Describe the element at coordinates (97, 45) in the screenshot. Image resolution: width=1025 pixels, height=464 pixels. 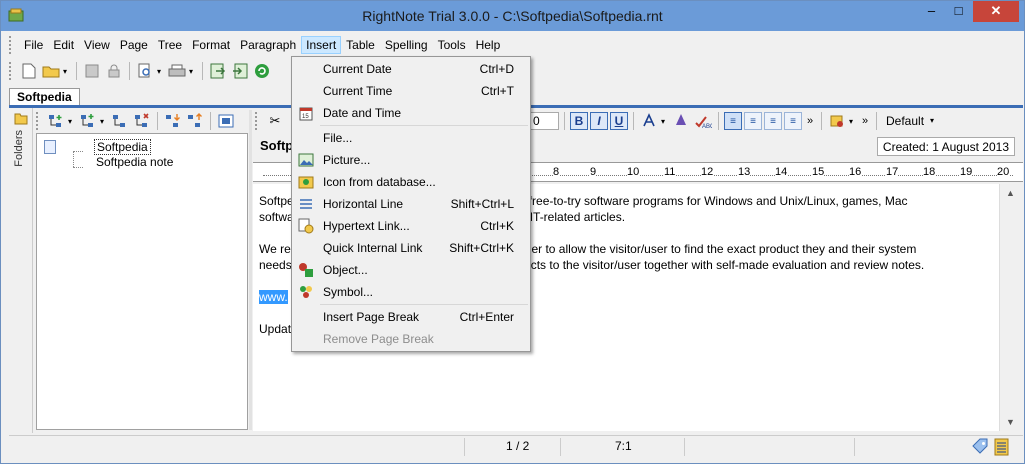
I see `menu-view: View` at that location.